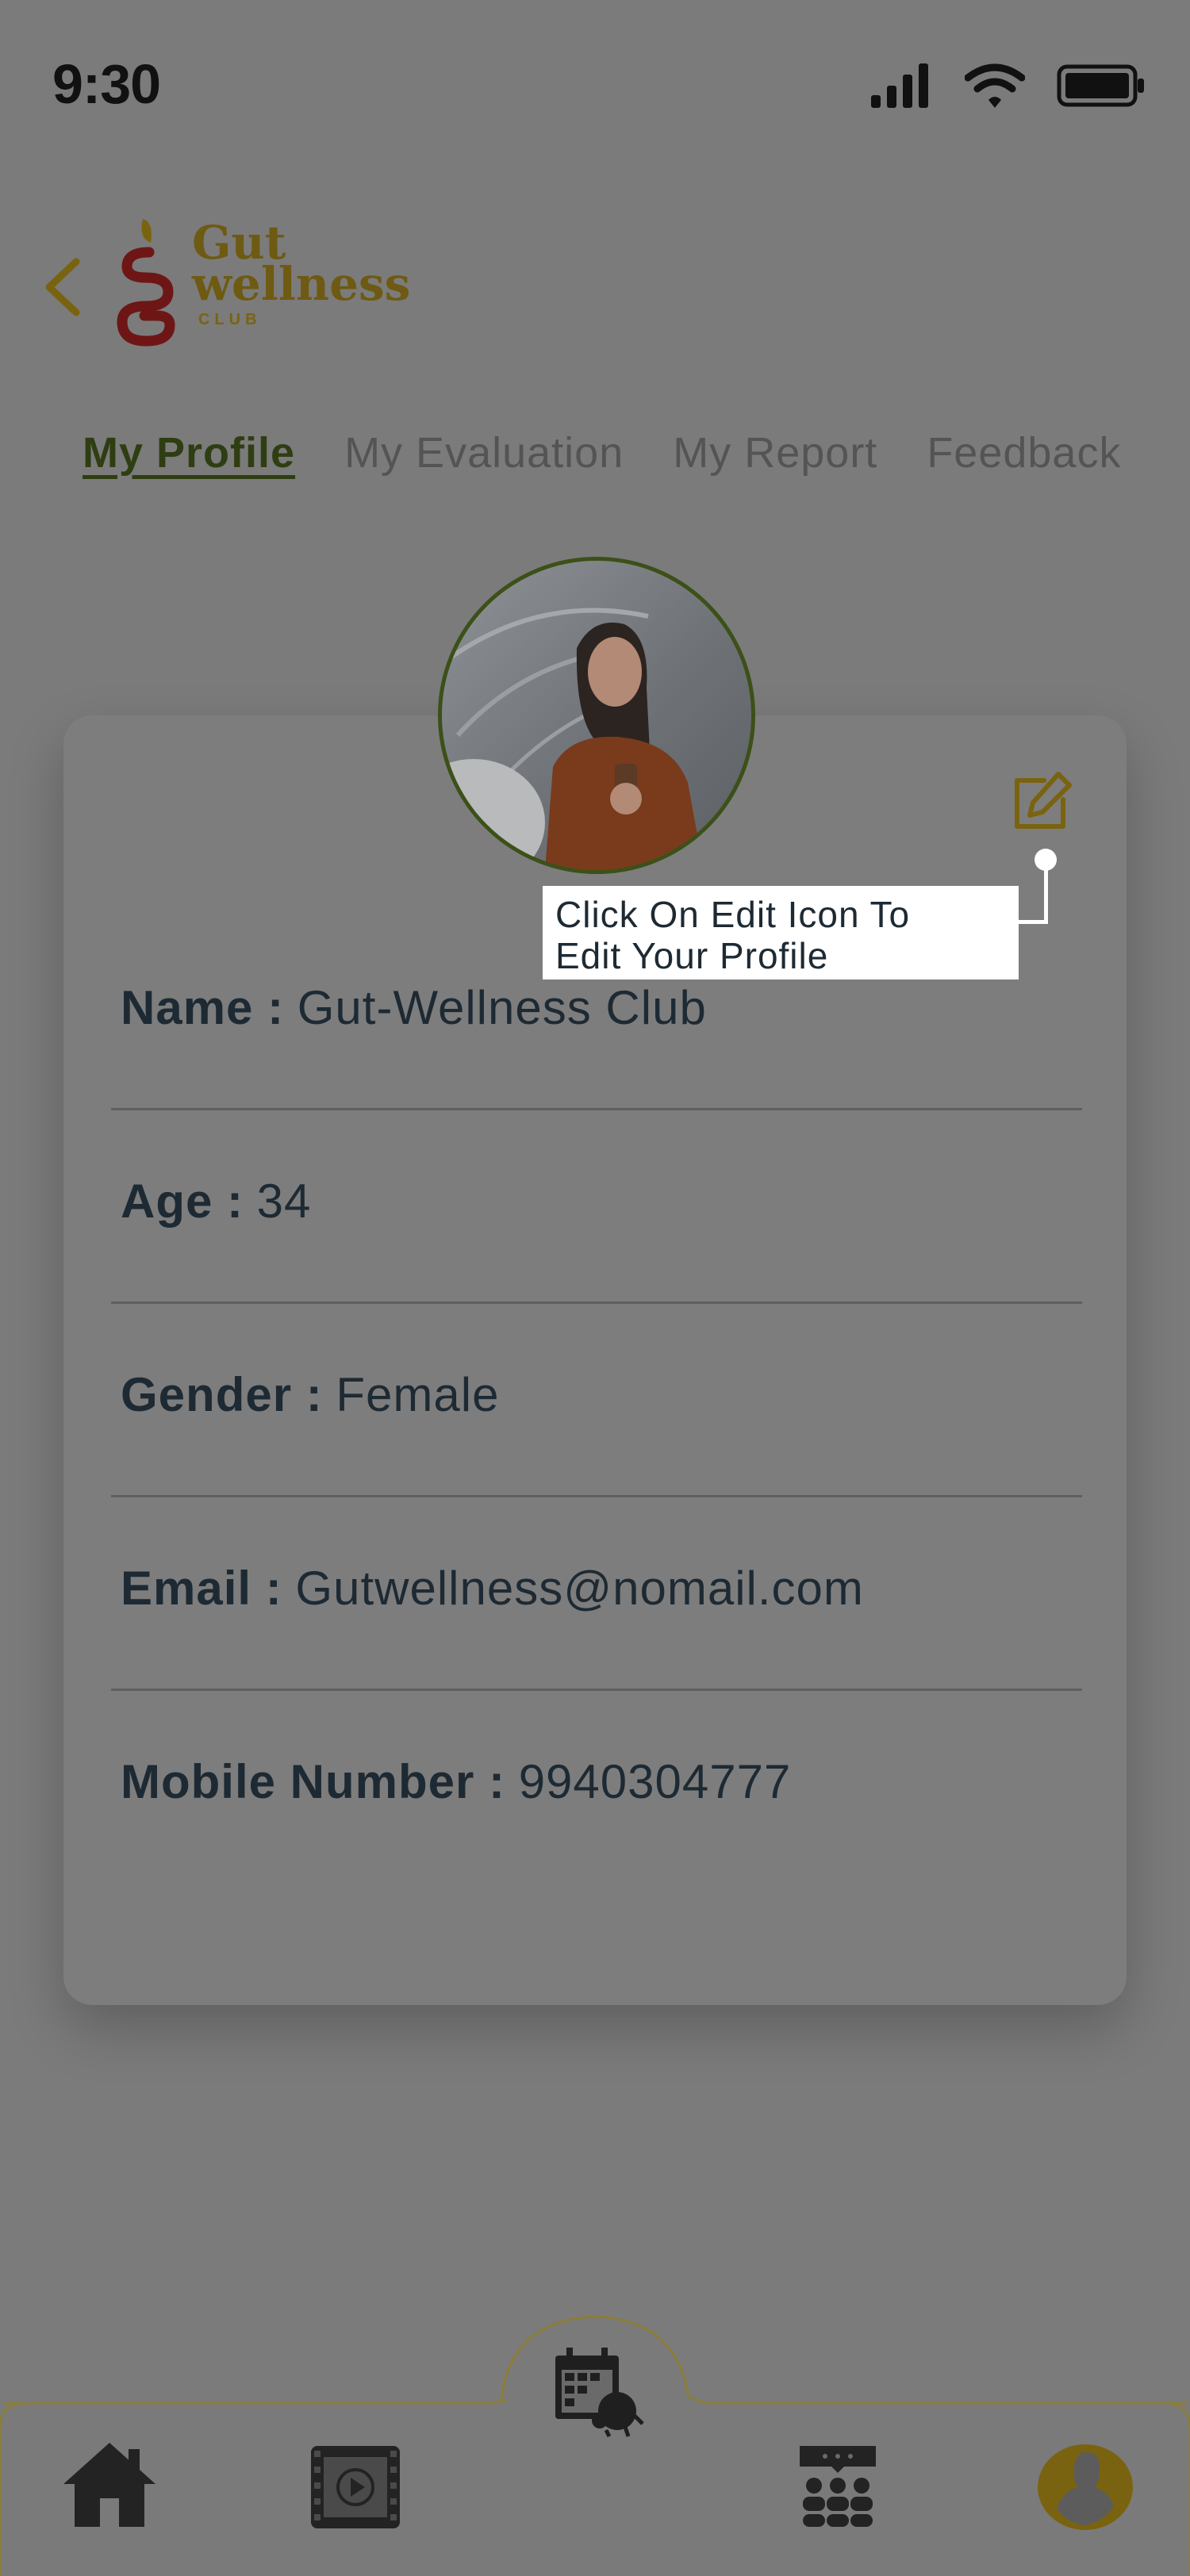 Image resolution: width=1190 pixels, height=2576 pixels. What do you see at coordinates (733, 915) in the screenshot?
I see `tooltip-line-1: Click On Edit Icon To` at bounding box center [733, 915].